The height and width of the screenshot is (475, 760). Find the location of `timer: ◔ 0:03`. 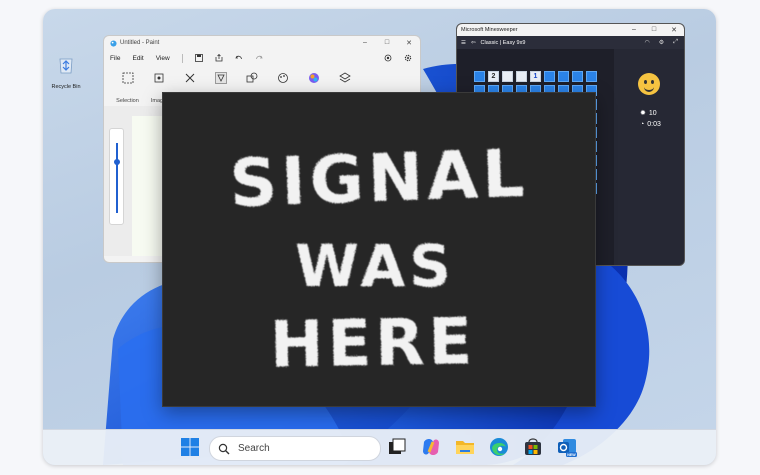

timer: ◔ 0:03 is located at coordinates (650, 124).